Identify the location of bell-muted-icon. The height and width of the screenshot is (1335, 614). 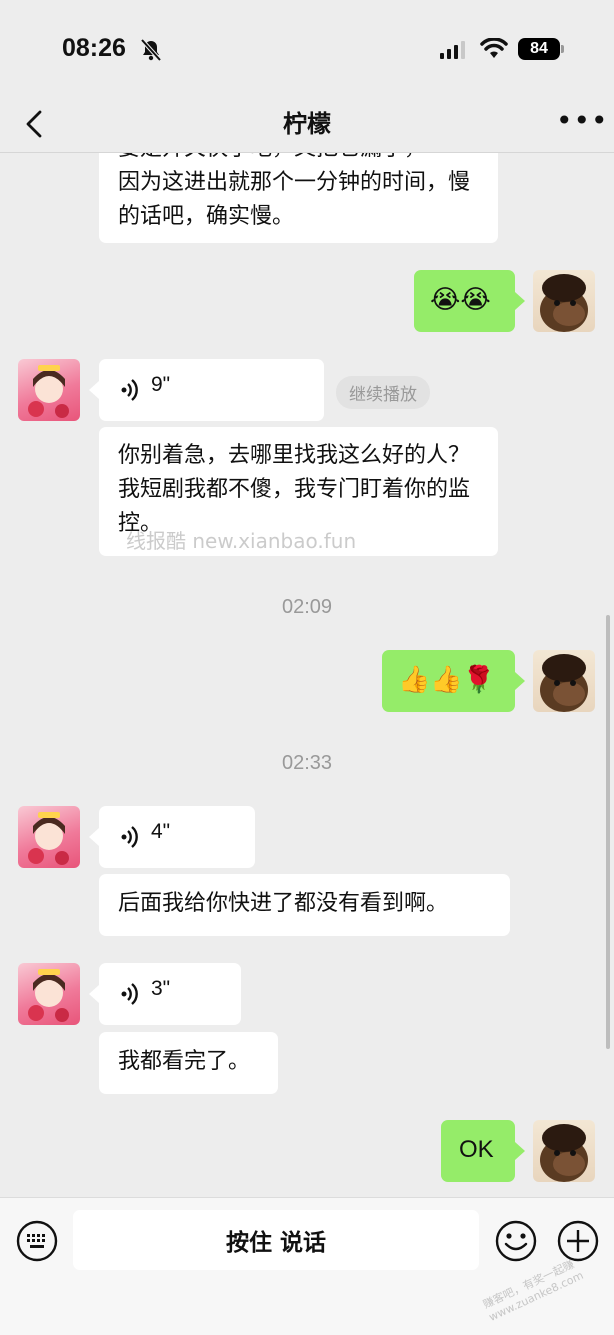
(151, 50).